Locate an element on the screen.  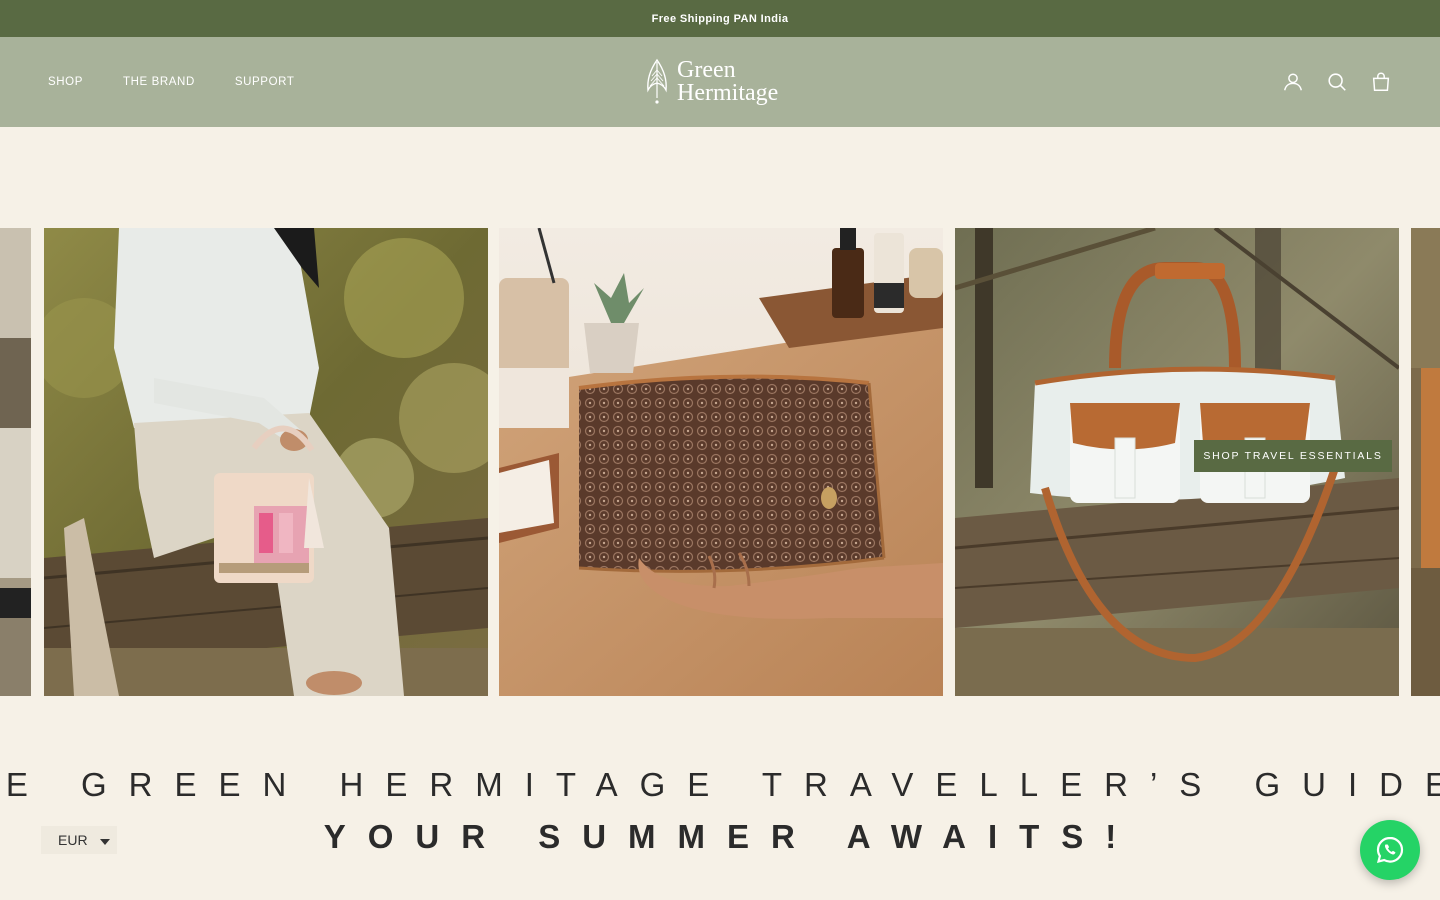
account-icon is located at coordinates (1293, 82).